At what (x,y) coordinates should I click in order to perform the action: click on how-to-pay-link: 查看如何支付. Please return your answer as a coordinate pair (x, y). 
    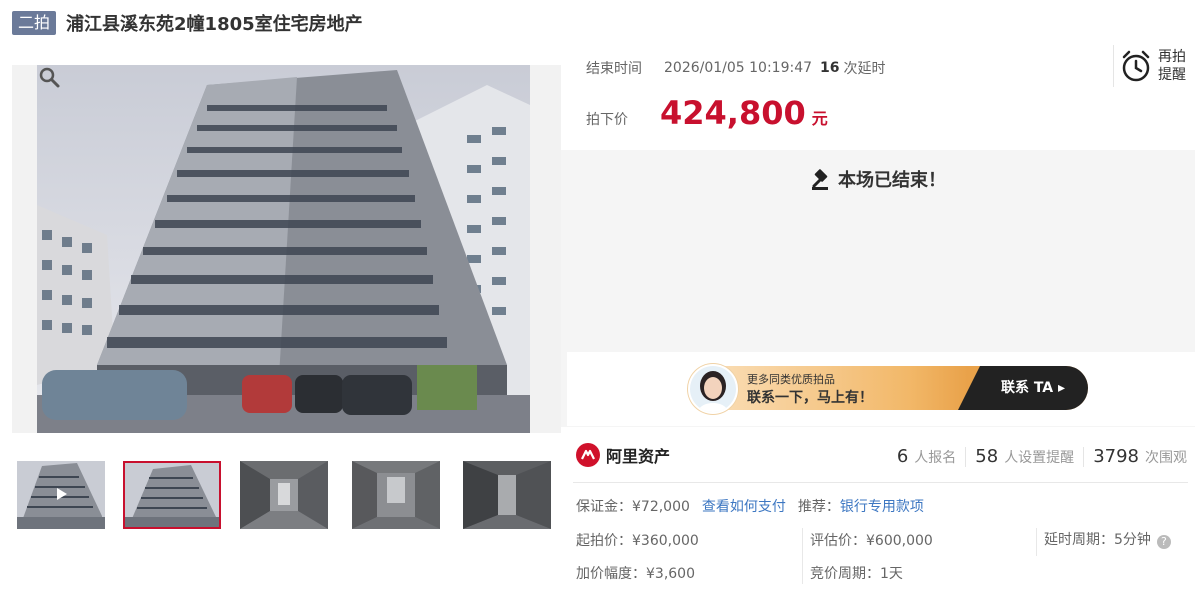
    Looking at the image, I should click on (744, 506).